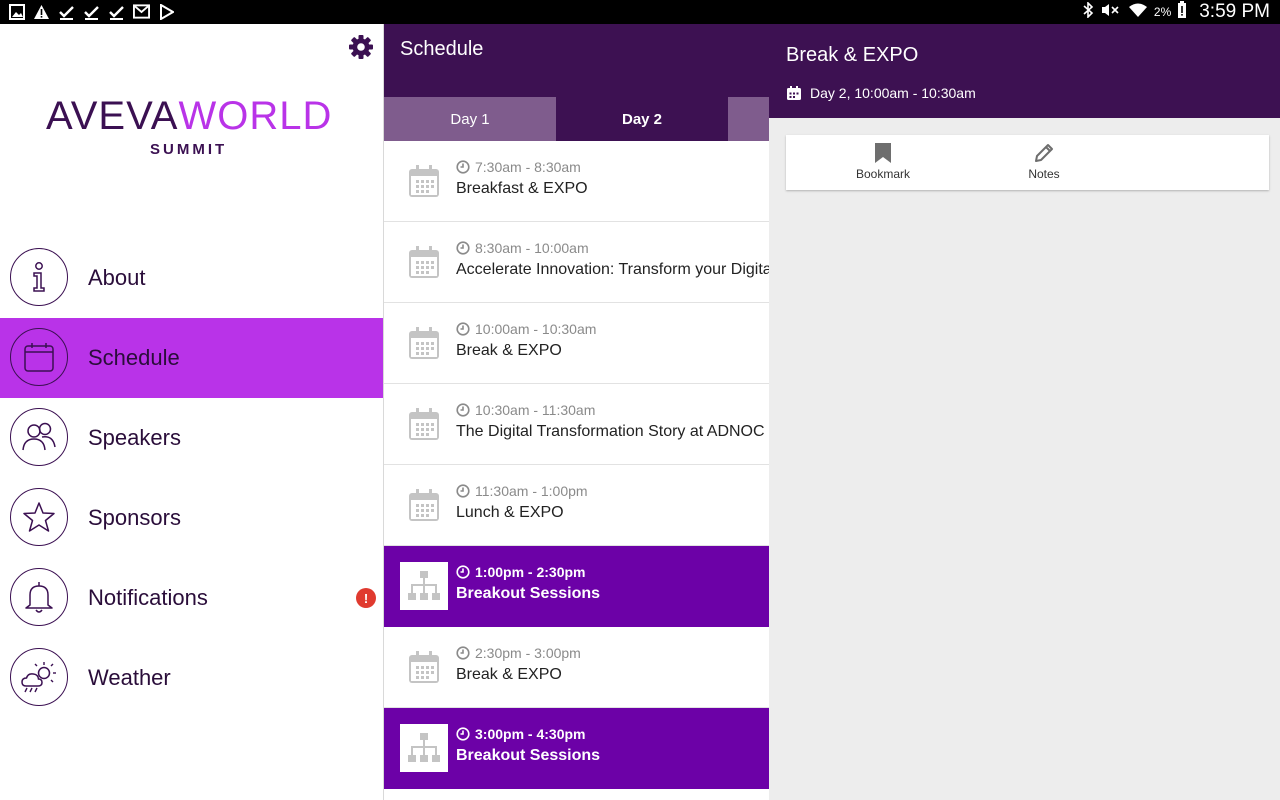 The height and width of the screenshot is (800, 1280). I want to click on session-row: 2:30pm - 3:00pm Break & EXPO, so click(576, 667).